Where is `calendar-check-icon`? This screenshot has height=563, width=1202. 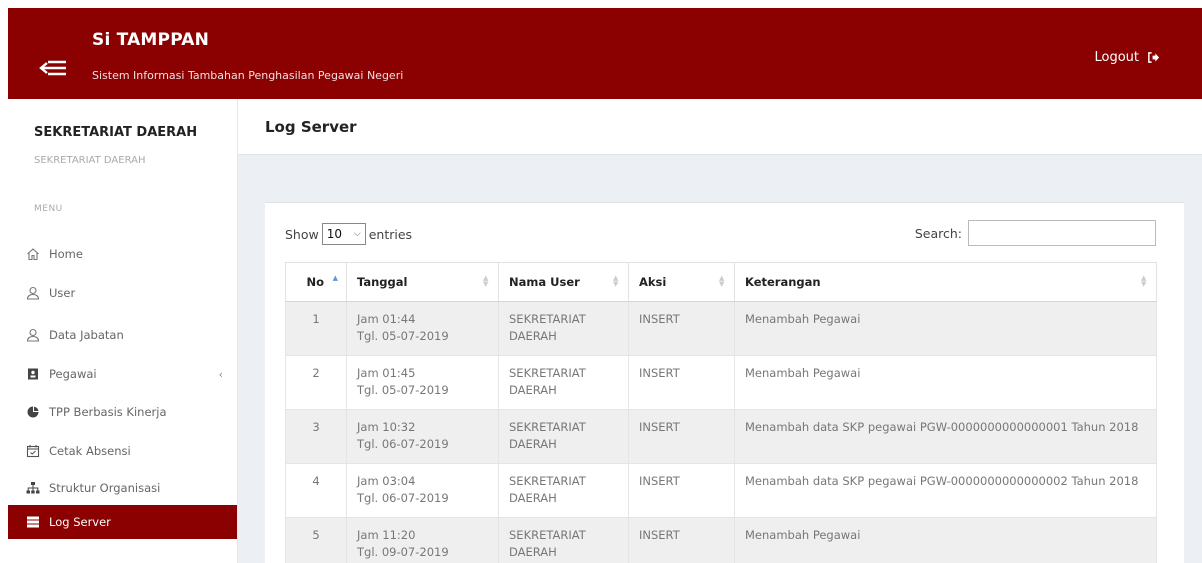 calendar-check-icon is located at coordinates (33, 451).